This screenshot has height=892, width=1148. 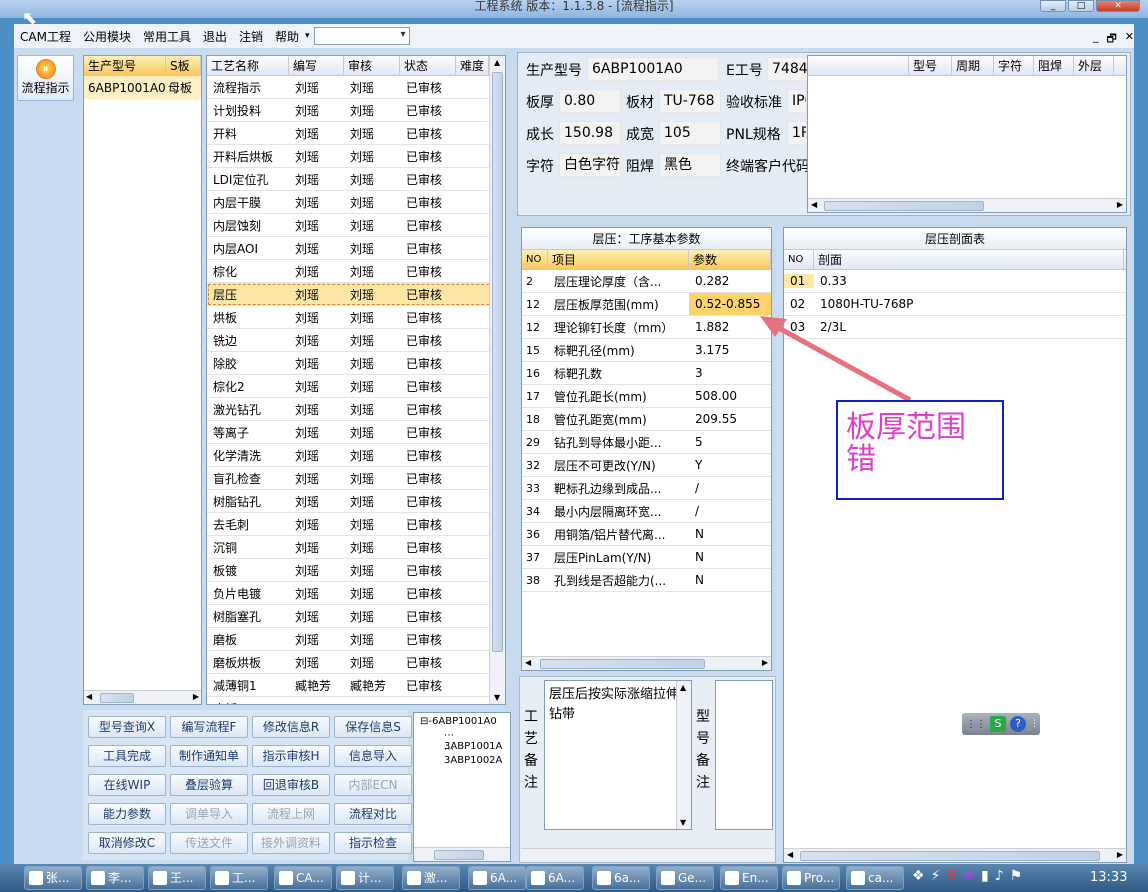 I want to click on menu-tools: 常用工具, so click(x=167, y=36).